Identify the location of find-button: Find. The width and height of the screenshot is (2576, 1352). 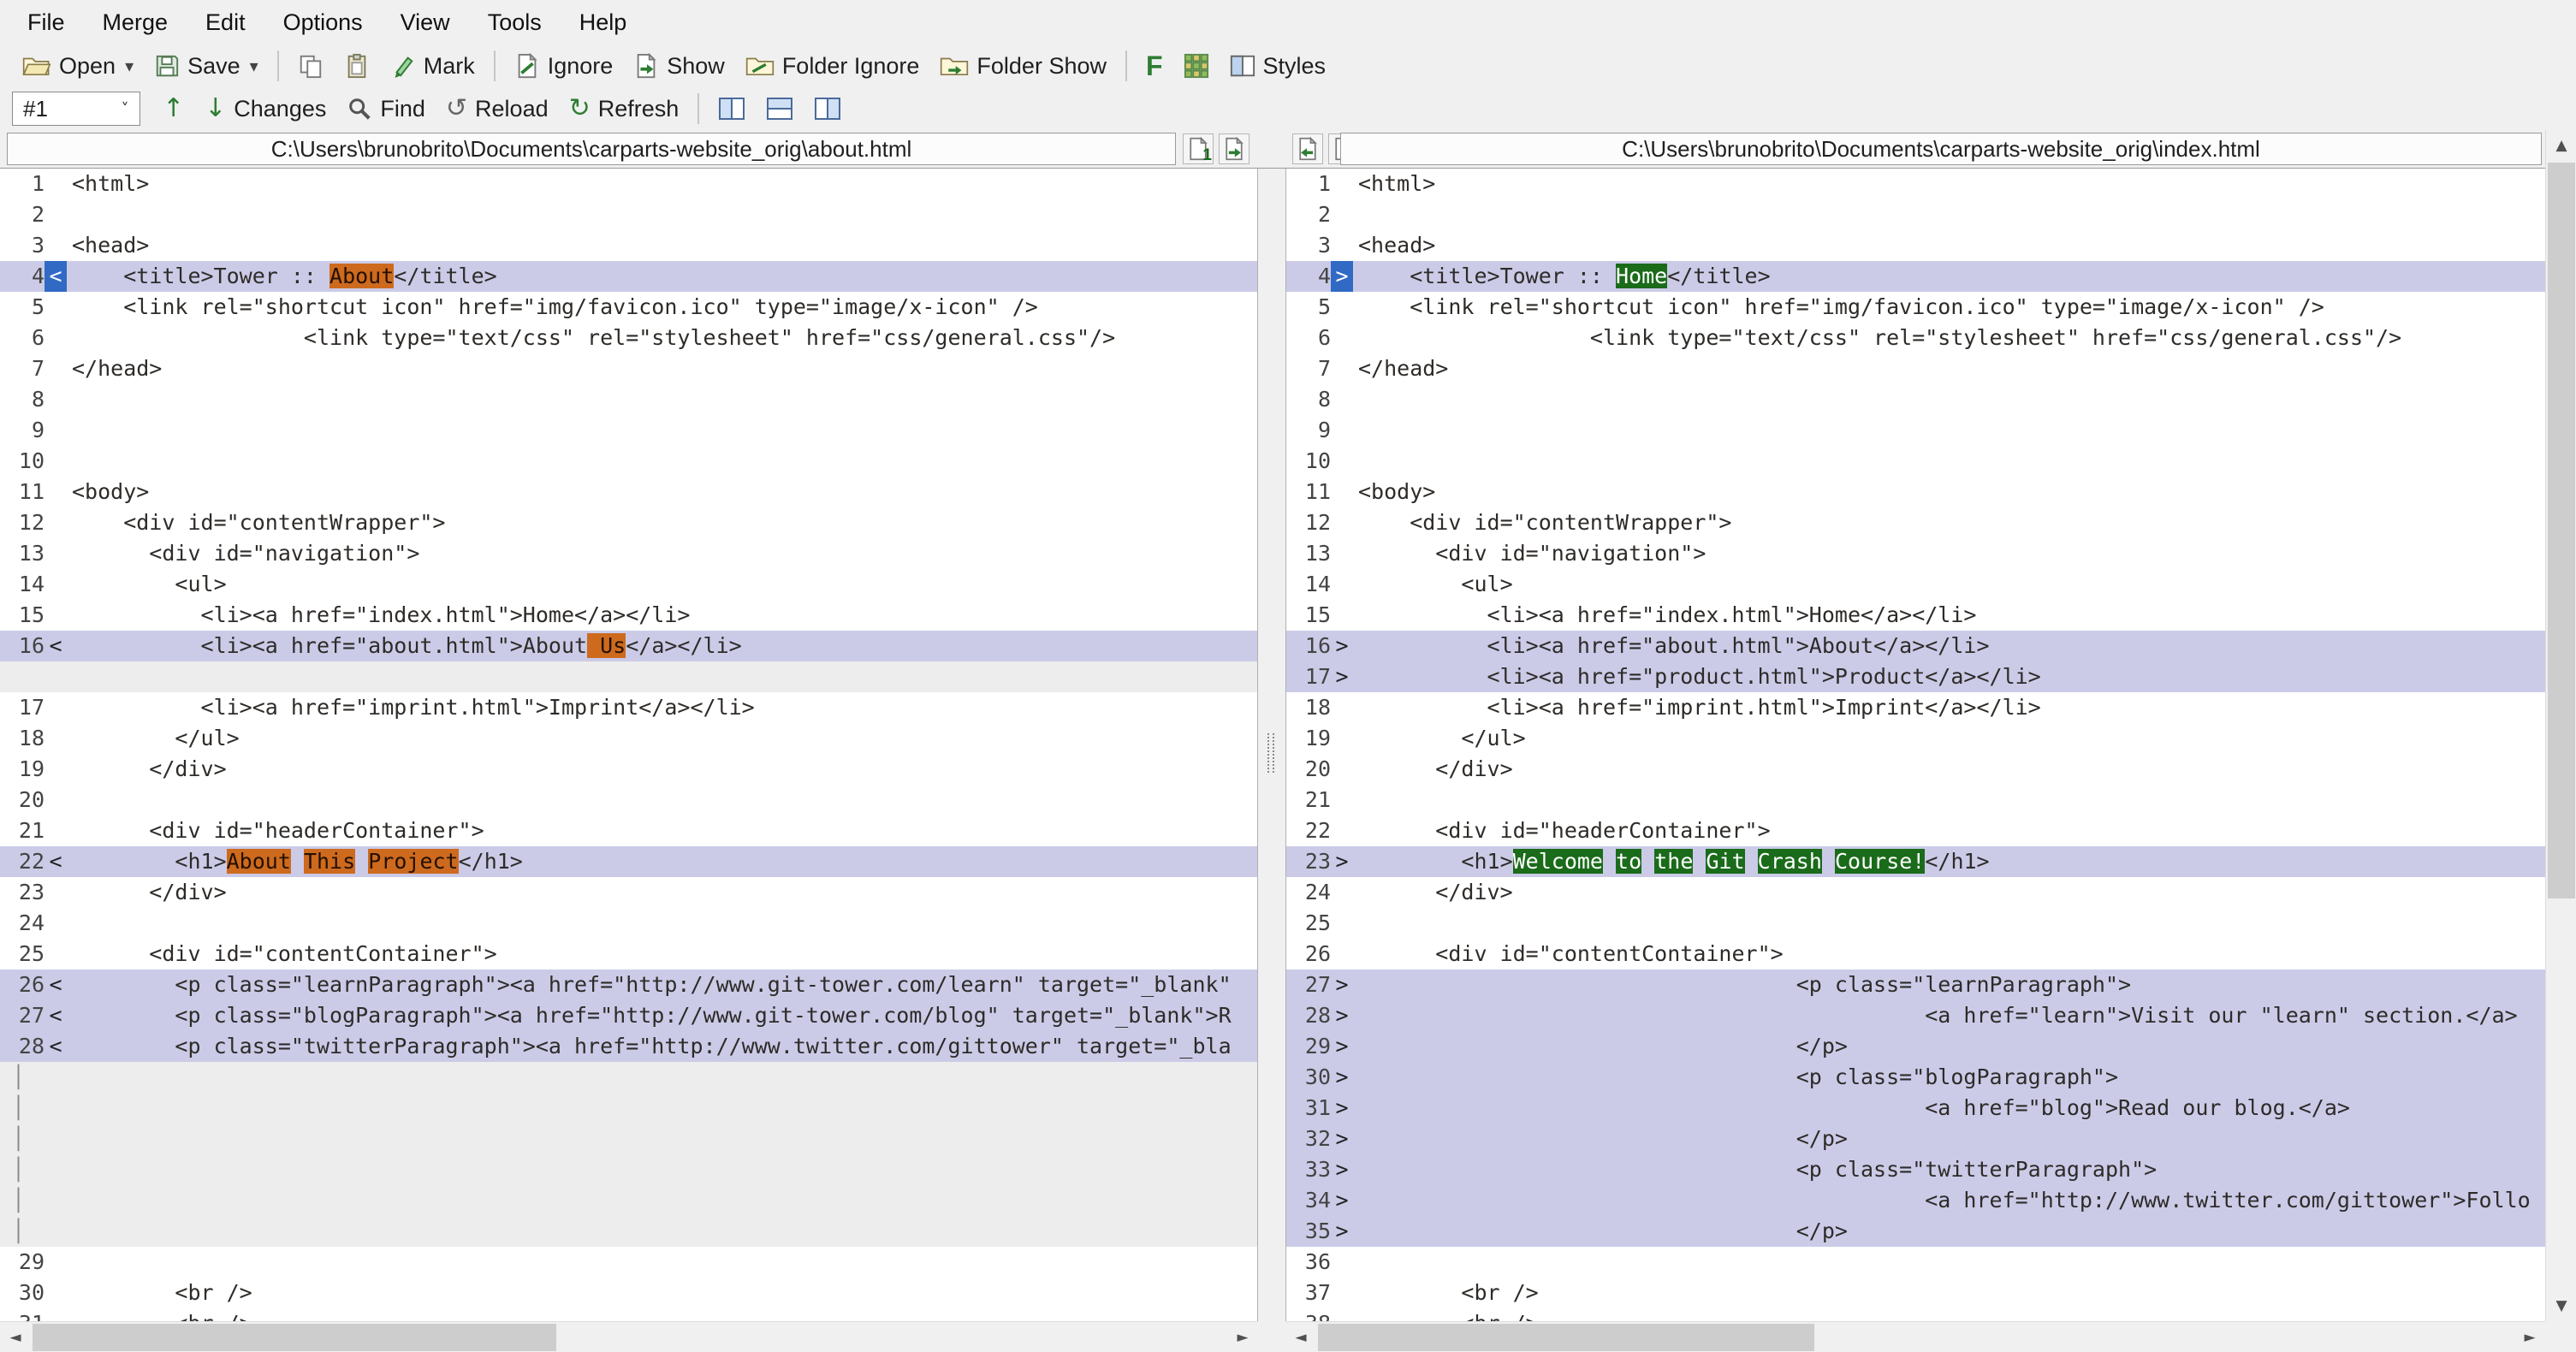
(386, 108).